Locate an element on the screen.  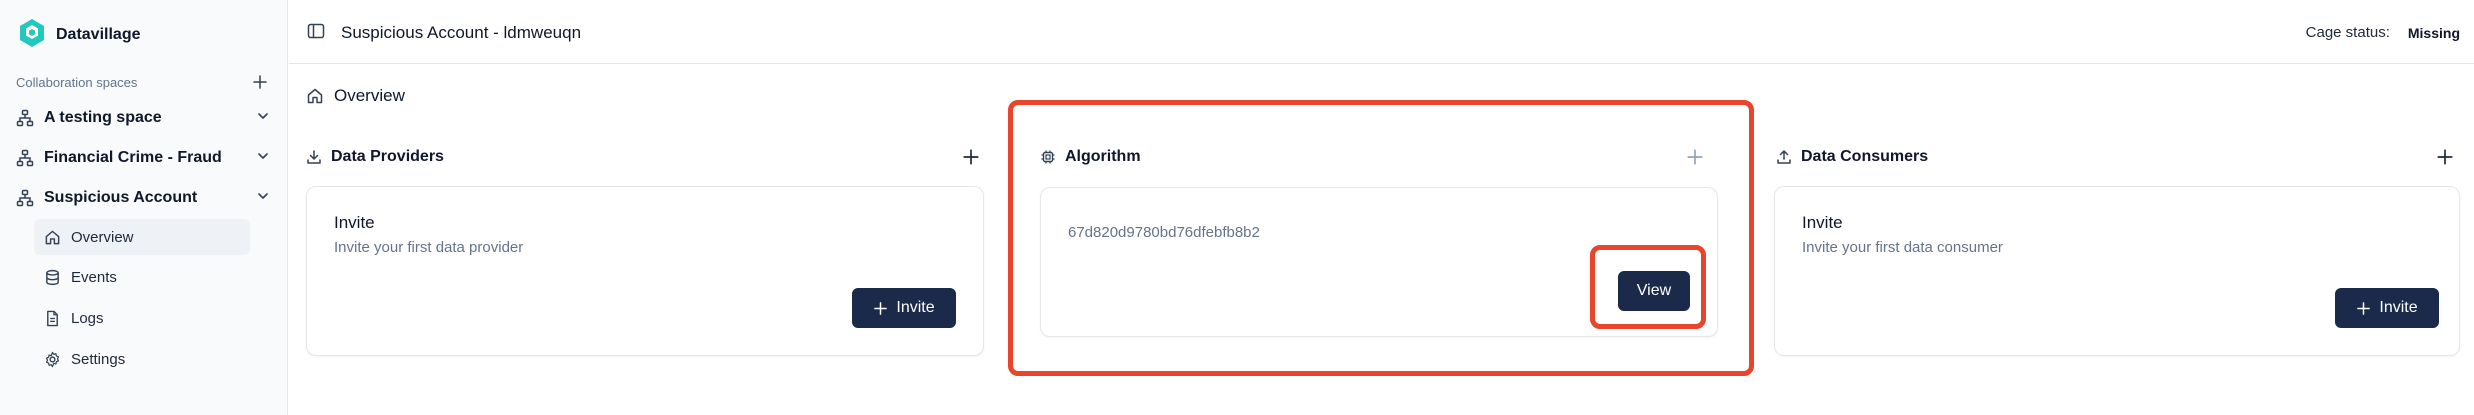
invite-data-consumer-button: Invite is located at coordinates (2387, 308).